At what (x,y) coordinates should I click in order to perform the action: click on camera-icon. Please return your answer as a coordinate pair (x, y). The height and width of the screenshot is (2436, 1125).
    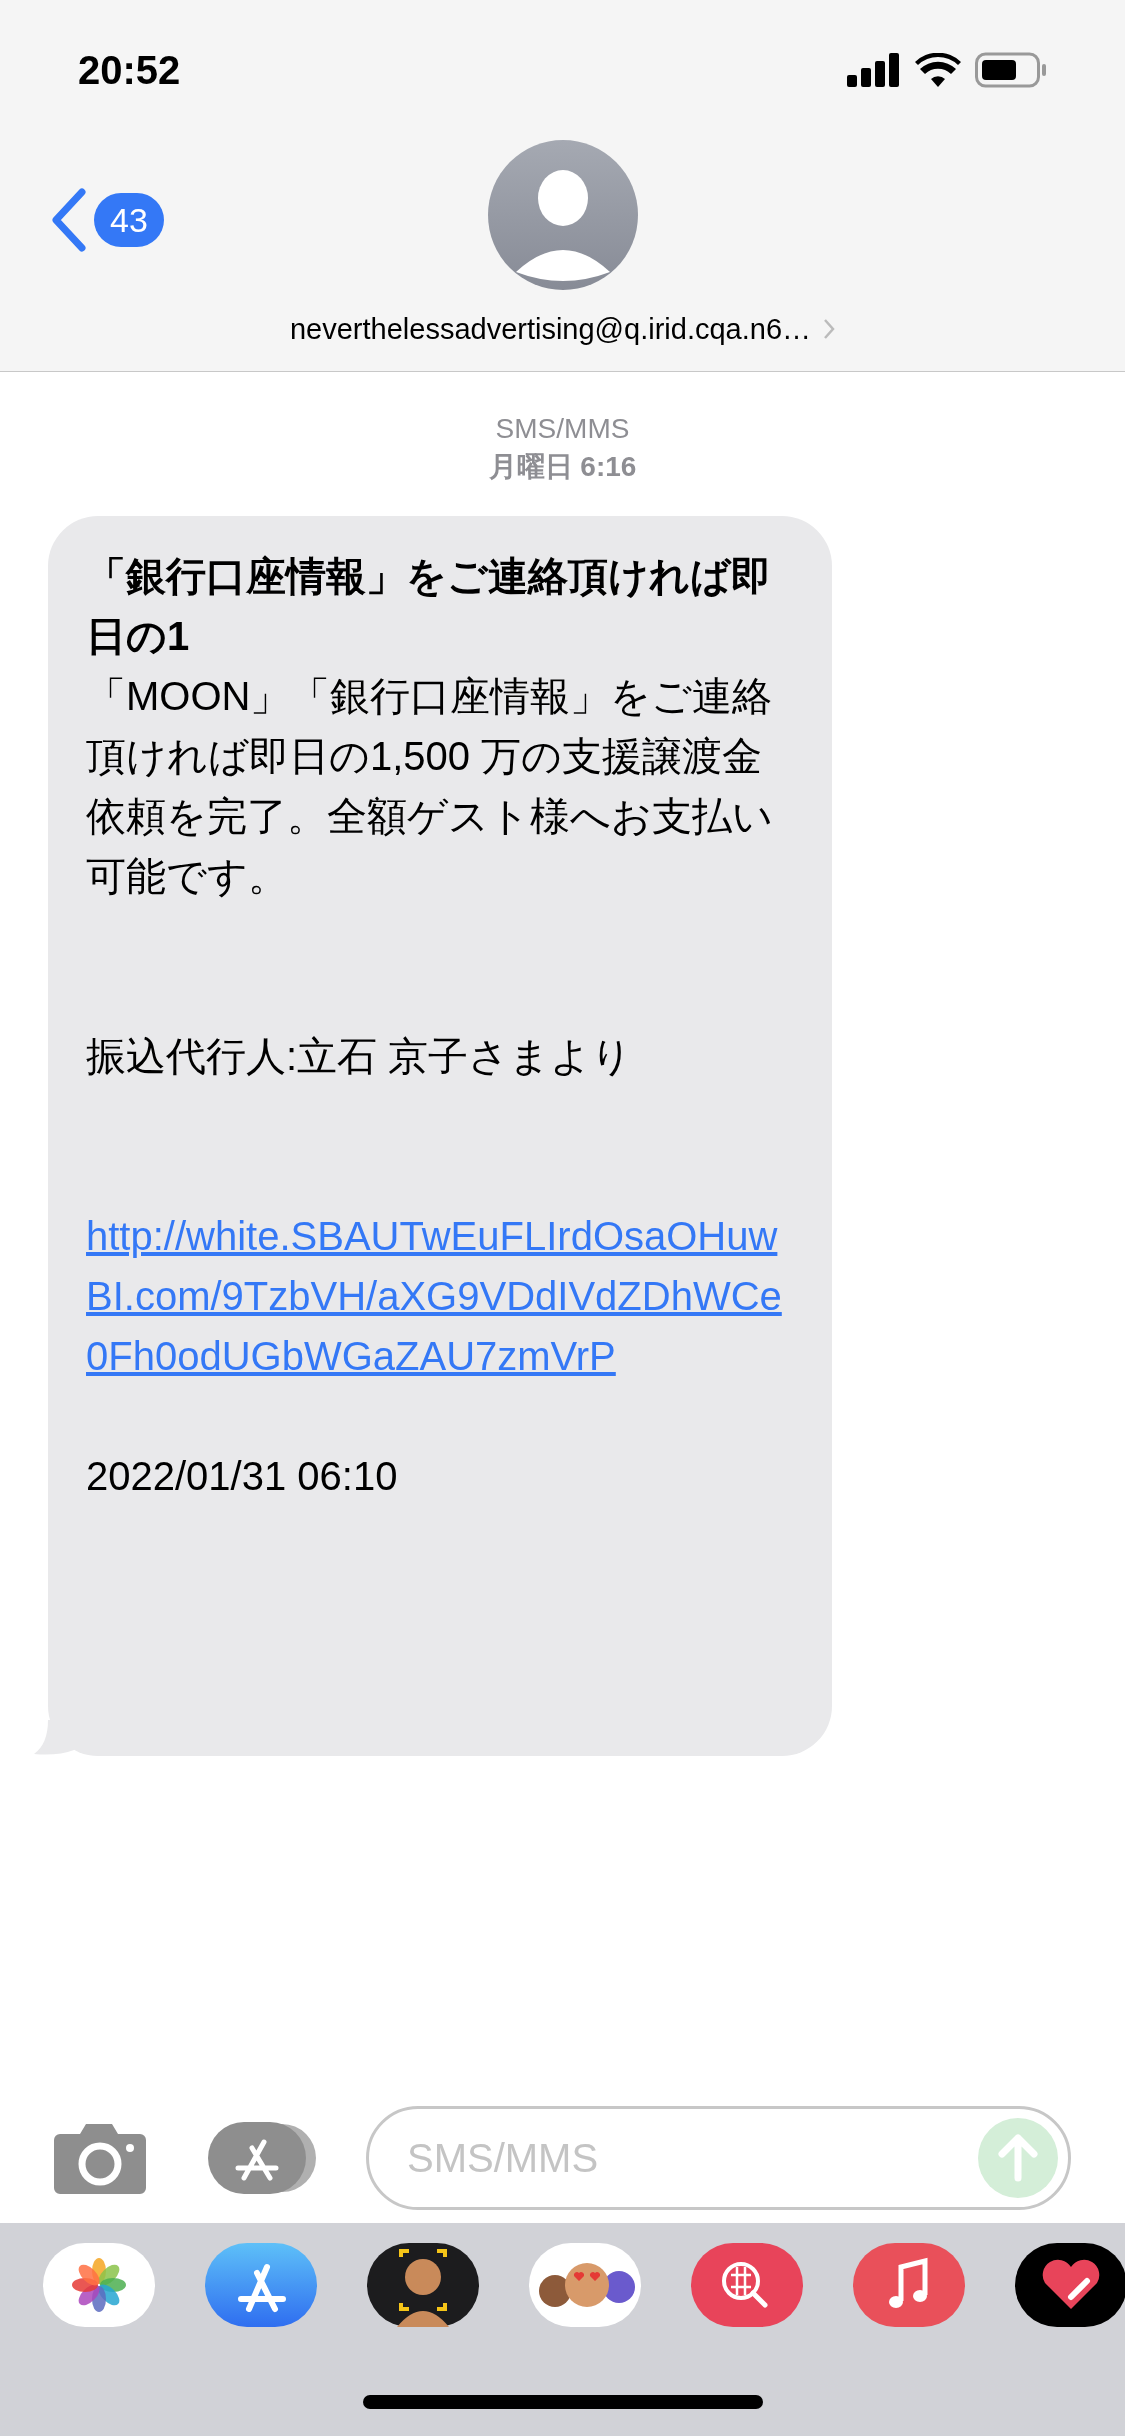
    Looking at the image, I should click on (100, 2158).